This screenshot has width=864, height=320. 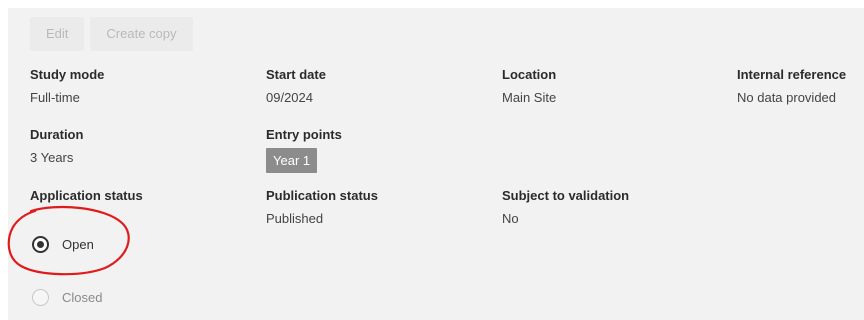 What do you see at coordinates (40, 297) in the screenshot?
I see `radio-unchecked-icon` at bounding box center [40, 297].